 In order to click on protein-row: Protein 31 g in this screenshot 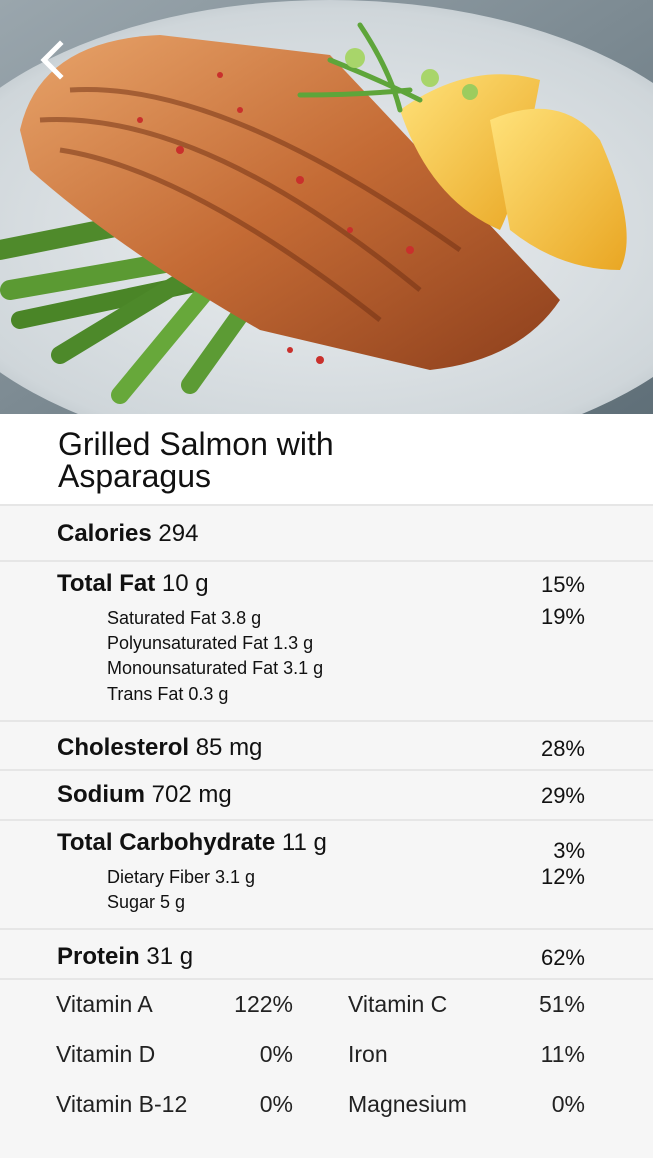, I will do `click(125, 957)`.